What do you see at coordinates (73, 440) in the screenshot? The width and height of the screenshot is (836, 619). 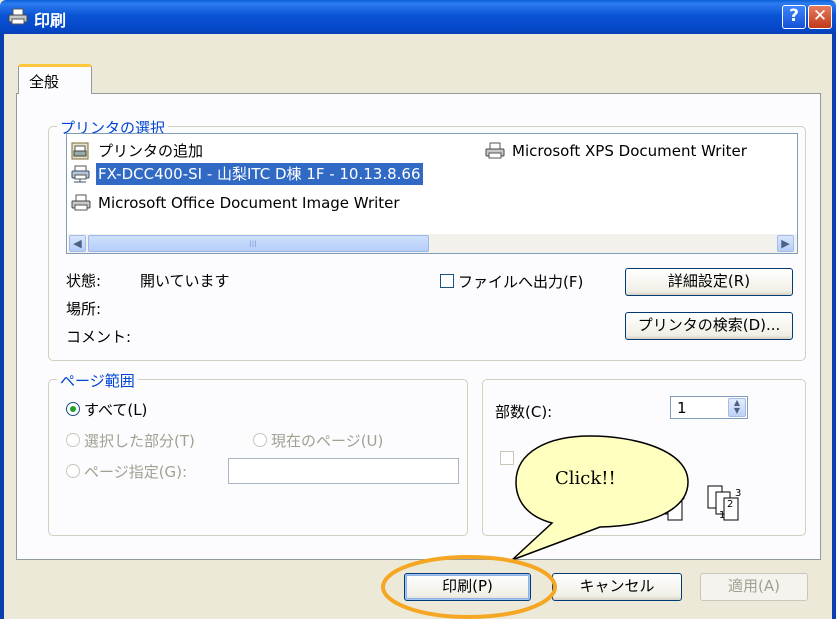 I see `range-selection-radio` at bounding box center [73, 440].